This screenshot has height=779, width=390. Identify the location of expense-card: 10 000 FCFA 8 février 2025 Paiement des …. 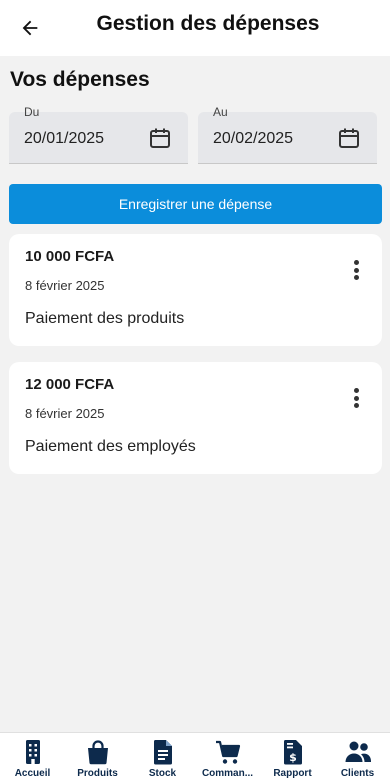
(195, 290).